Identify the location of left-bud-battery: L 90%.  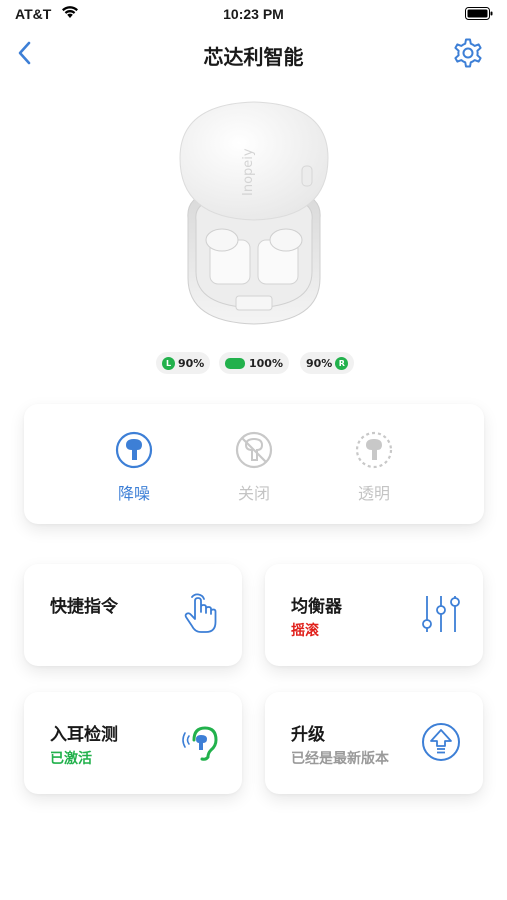
(183, 363).